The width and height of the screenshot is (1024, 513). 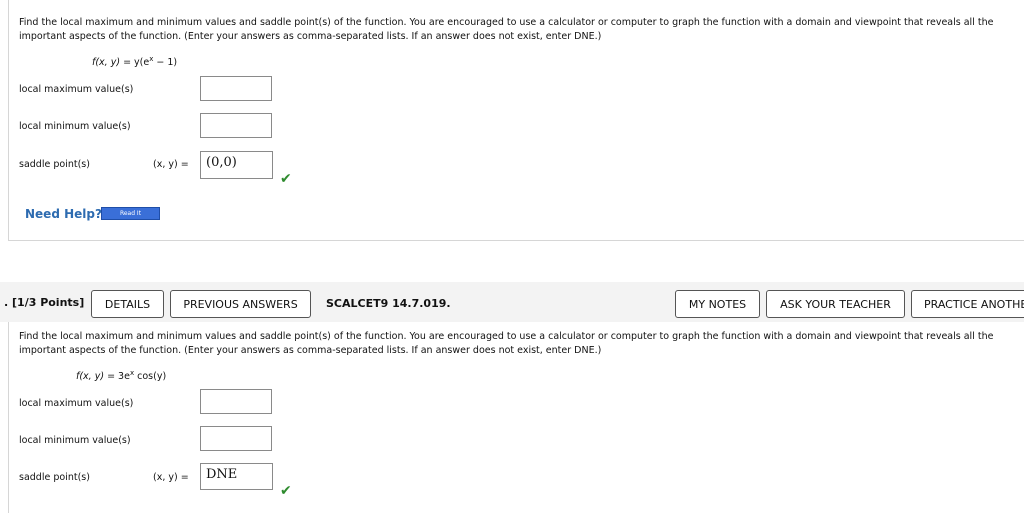 What do you see at coordinates (54, 164) in the screenshot?
I see `q1-saddle-label: saddle point(s)` at bounding box center [54, 164].